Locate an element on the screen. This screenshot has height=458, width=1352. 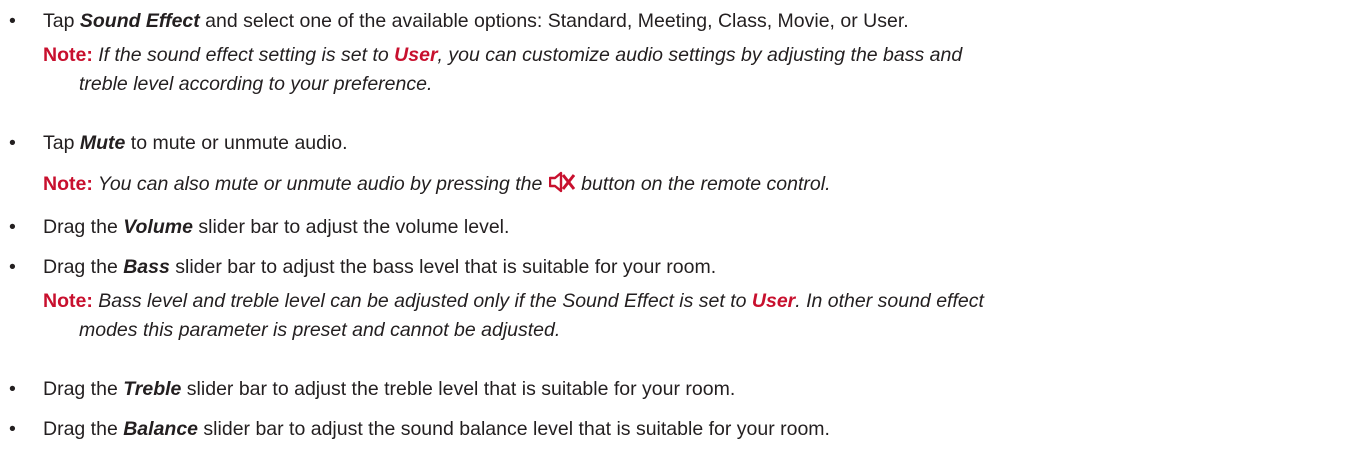
emphasis-bass: Bass is located at coordinates (146, 267).